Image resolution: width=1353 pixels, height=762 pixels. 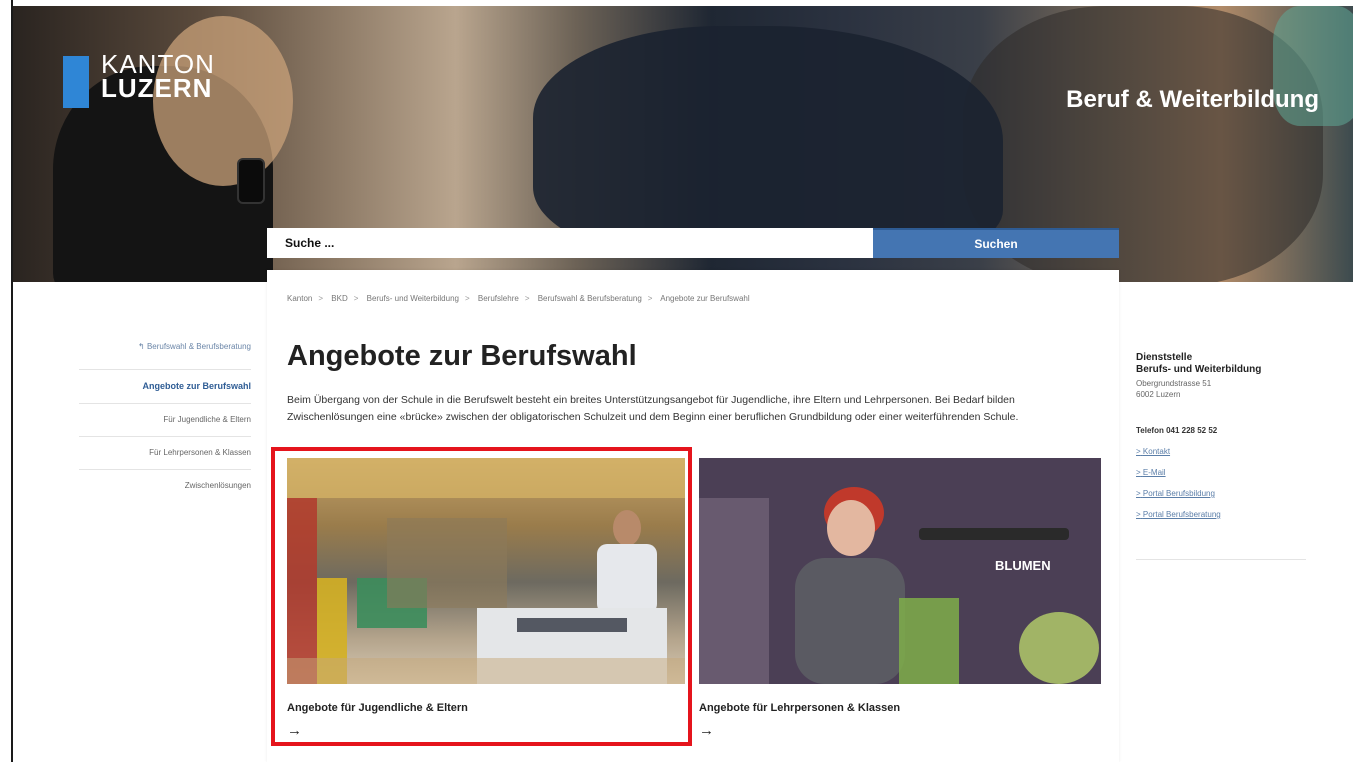 I want to click on link-kontakt-label: Kontakt, so click(x=1156, y=451).